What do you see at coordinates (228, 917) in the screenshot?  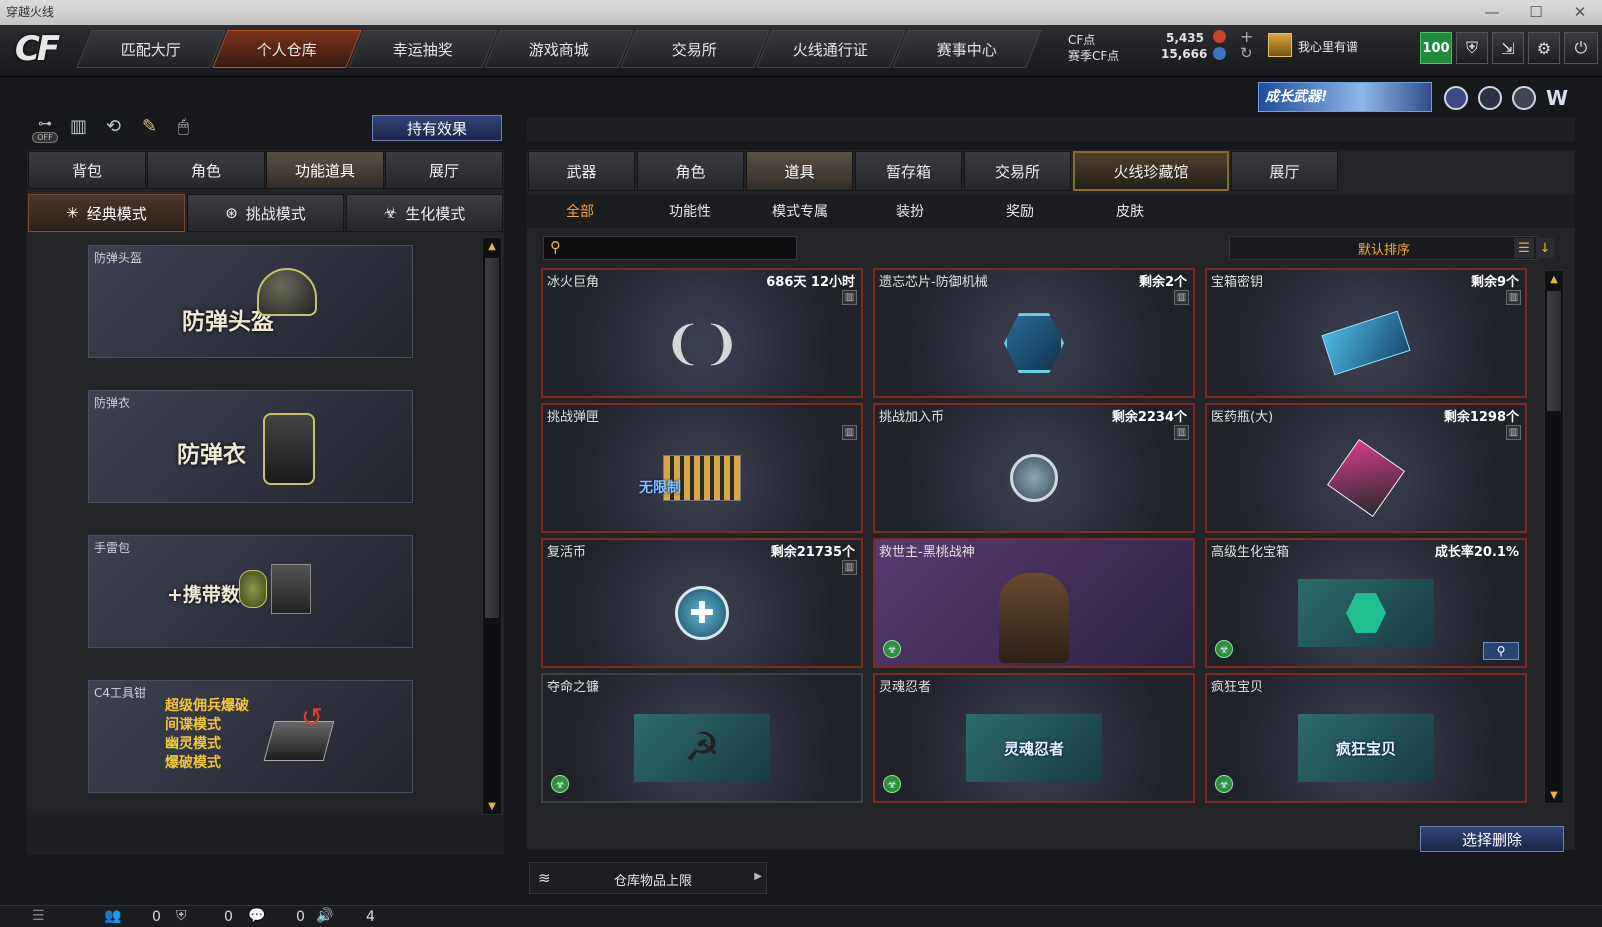 I see `clan-count: 0` at bounding box center [228, 917].